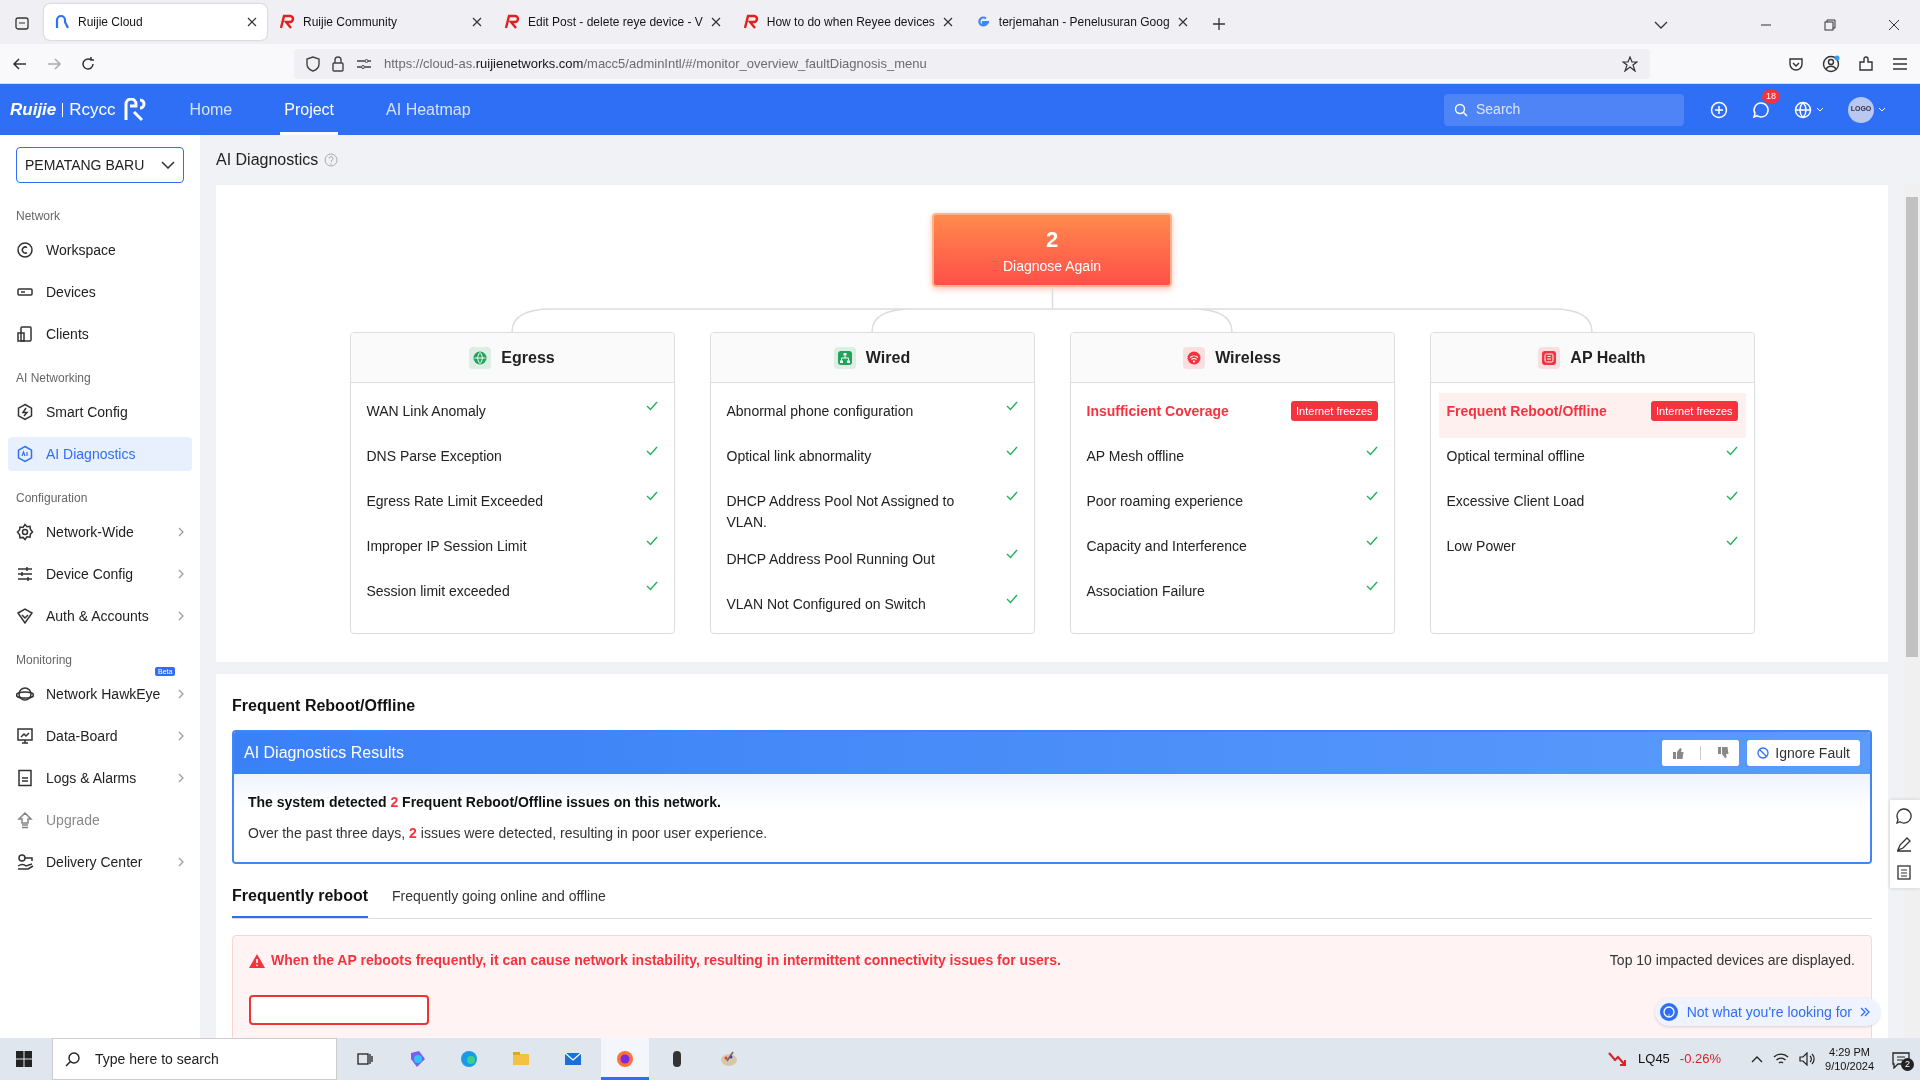 This screenshot has width=1920, height=1080. Describe the element at coordinates (181, 574) in the screenshot. I see `chevron-right-icon` at that location.